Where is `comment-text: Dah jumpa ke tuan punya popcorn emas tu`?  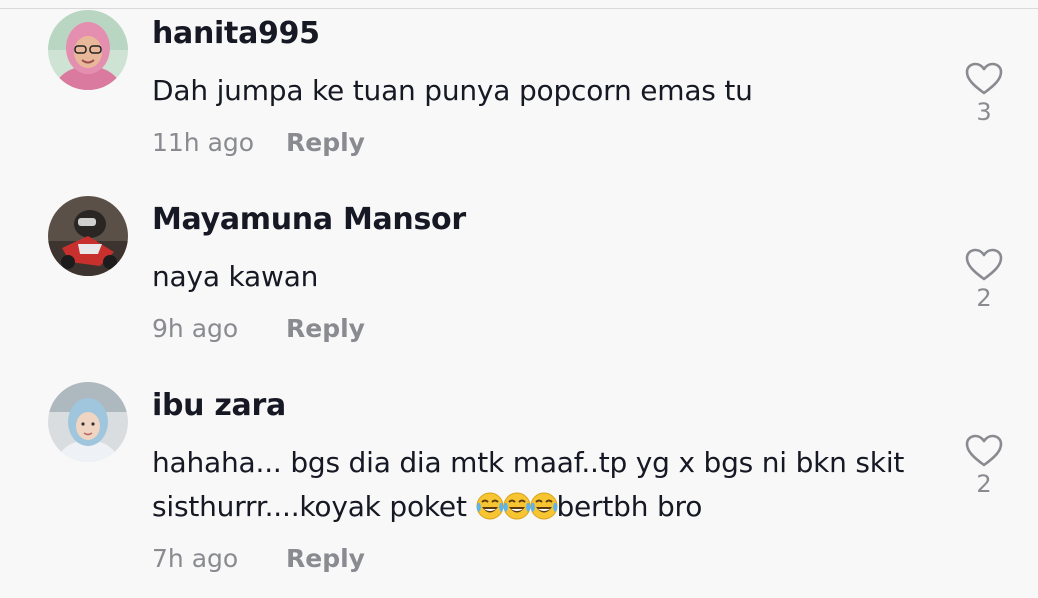
comment-text: Dah jumpa ke tuan punya popcorn emas tu is located at coordinates (532, 91).